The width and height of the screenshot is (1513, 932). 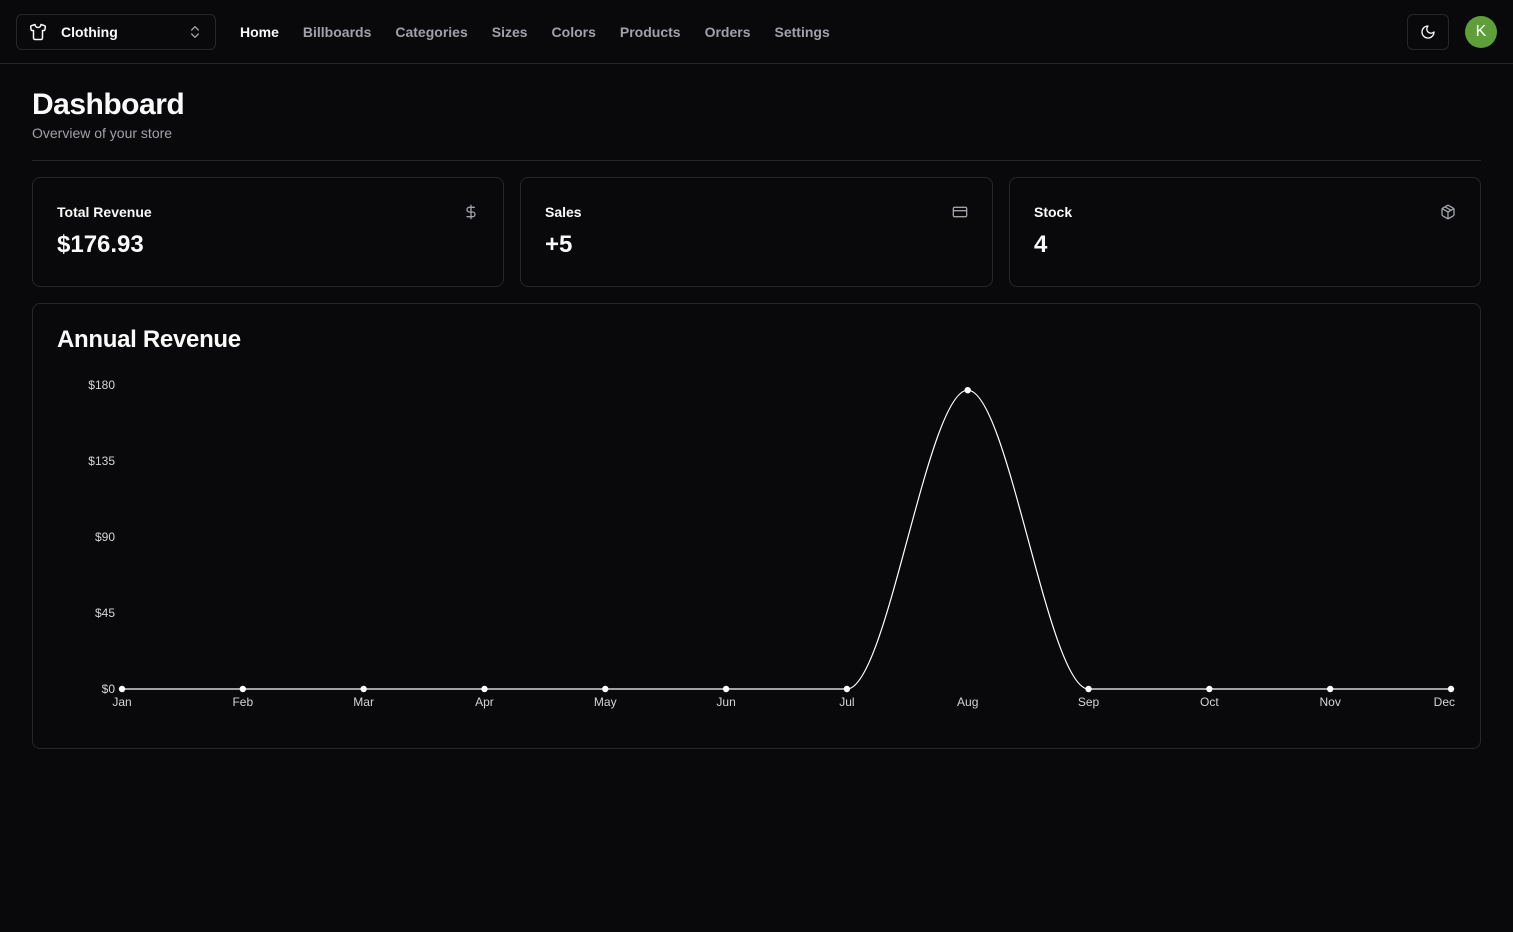 What do you see at coordinates (1053, 212) in the screenshot?
I see `stock-label: Stock` at bounding box center [1053, 212].